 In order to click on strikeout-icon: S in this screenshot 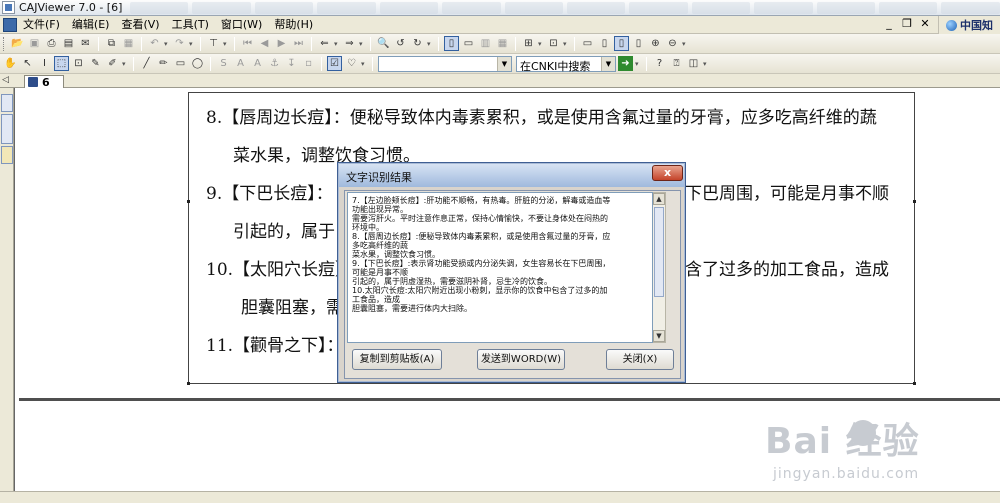, I will do `click(223, 63)`.